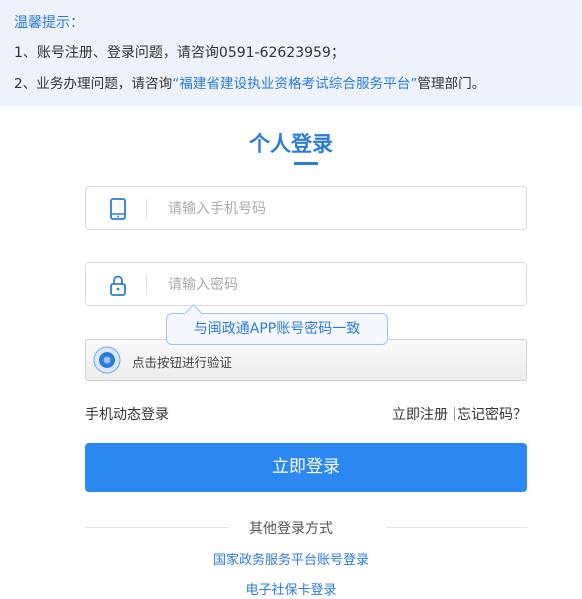 The height and width of the screenshot is (599, 582). I want to click on other-login-title: 其他登录方式, so click(291, 529).